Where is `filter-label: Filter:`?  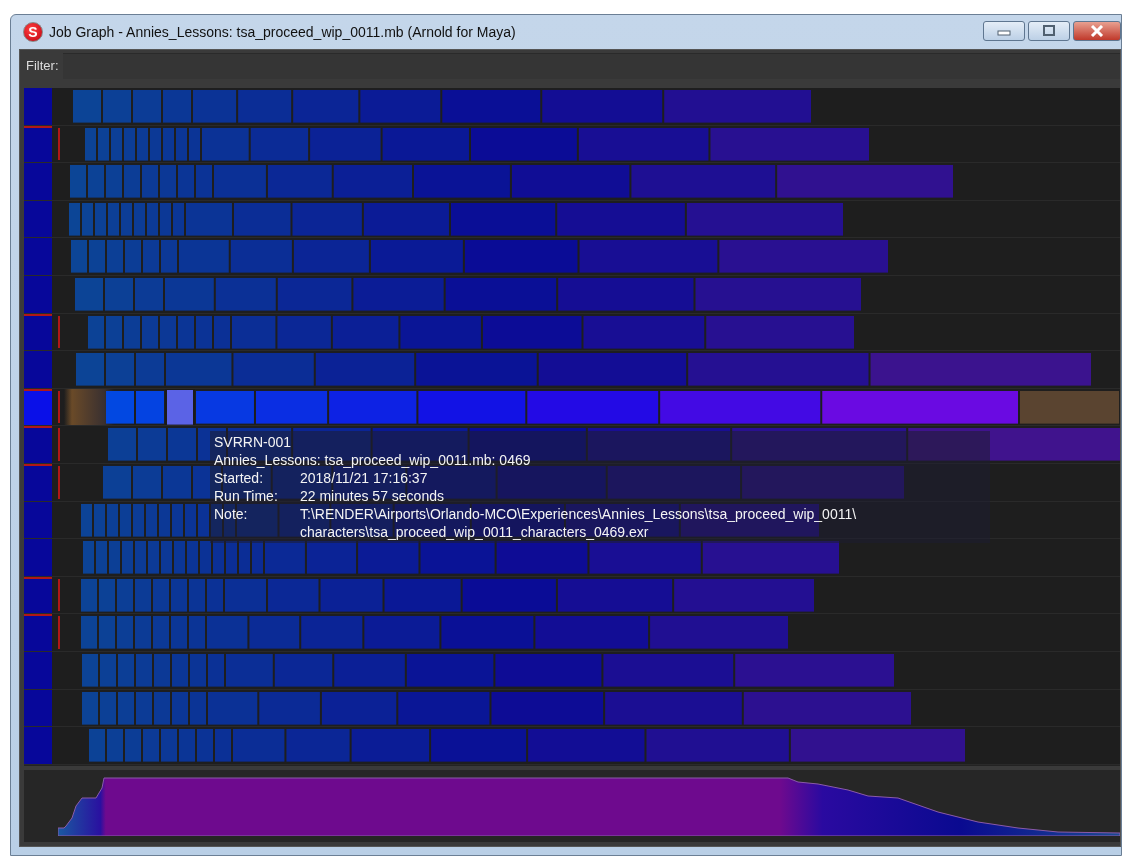
filter-label: Filter: is located at coordinates (42, 66).